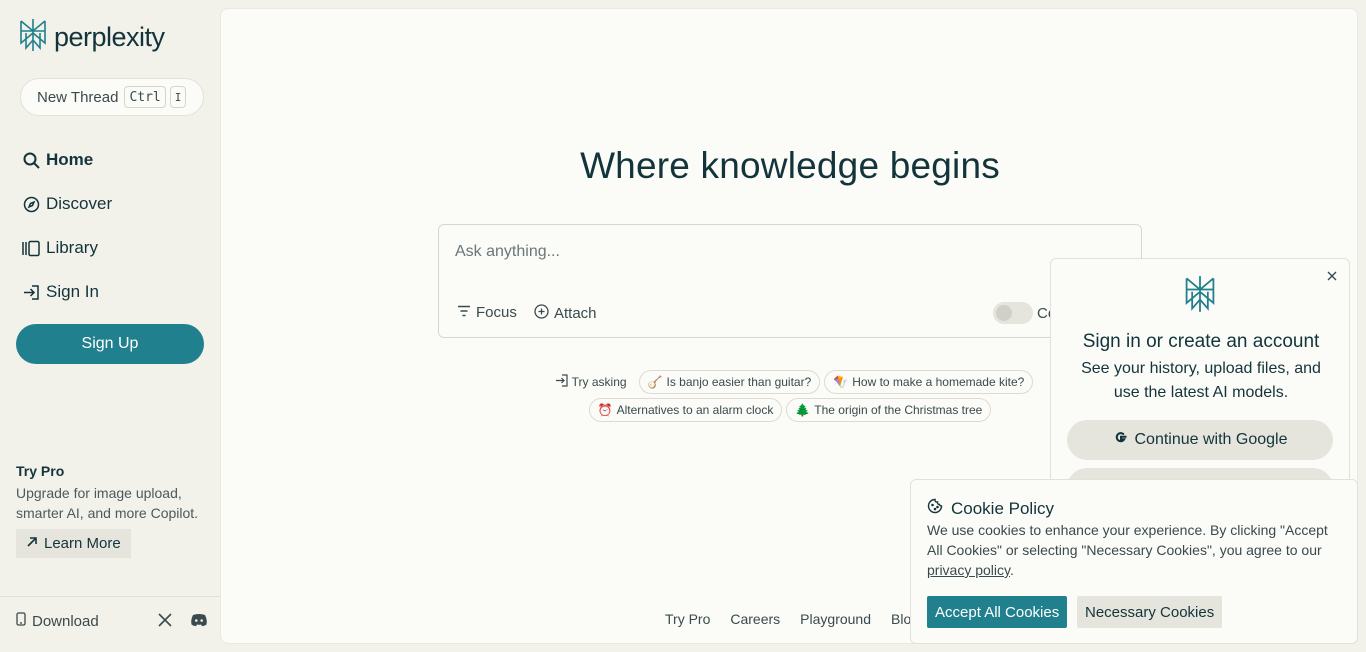 The height and width of the screenshot is (652, 1366). What do you see at coordinates (739, 382) in the screenshot?
I see `suggestion-text: Is banjo easier than guitar?` at bounding box center [739, 382].